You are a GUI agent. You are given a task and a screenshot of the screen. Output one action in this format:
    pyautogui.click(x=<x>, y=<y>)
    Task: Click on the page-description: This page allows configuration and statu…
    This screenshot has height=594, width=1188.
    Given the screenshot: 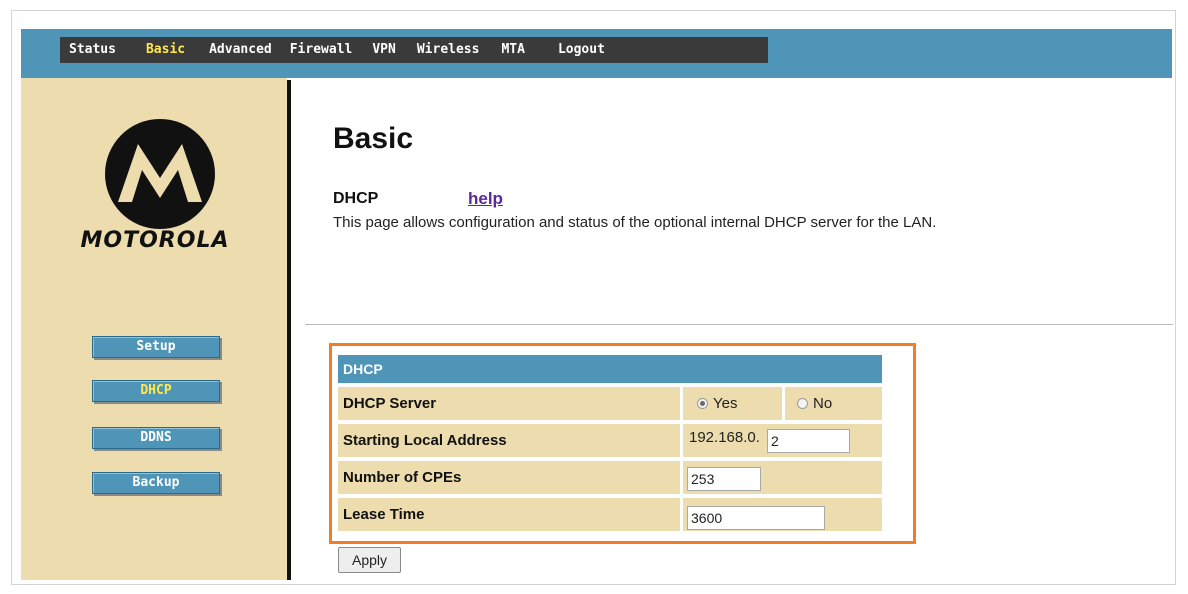 What is the action you would take?
    pyautogui.click(x=635, y=222)
    